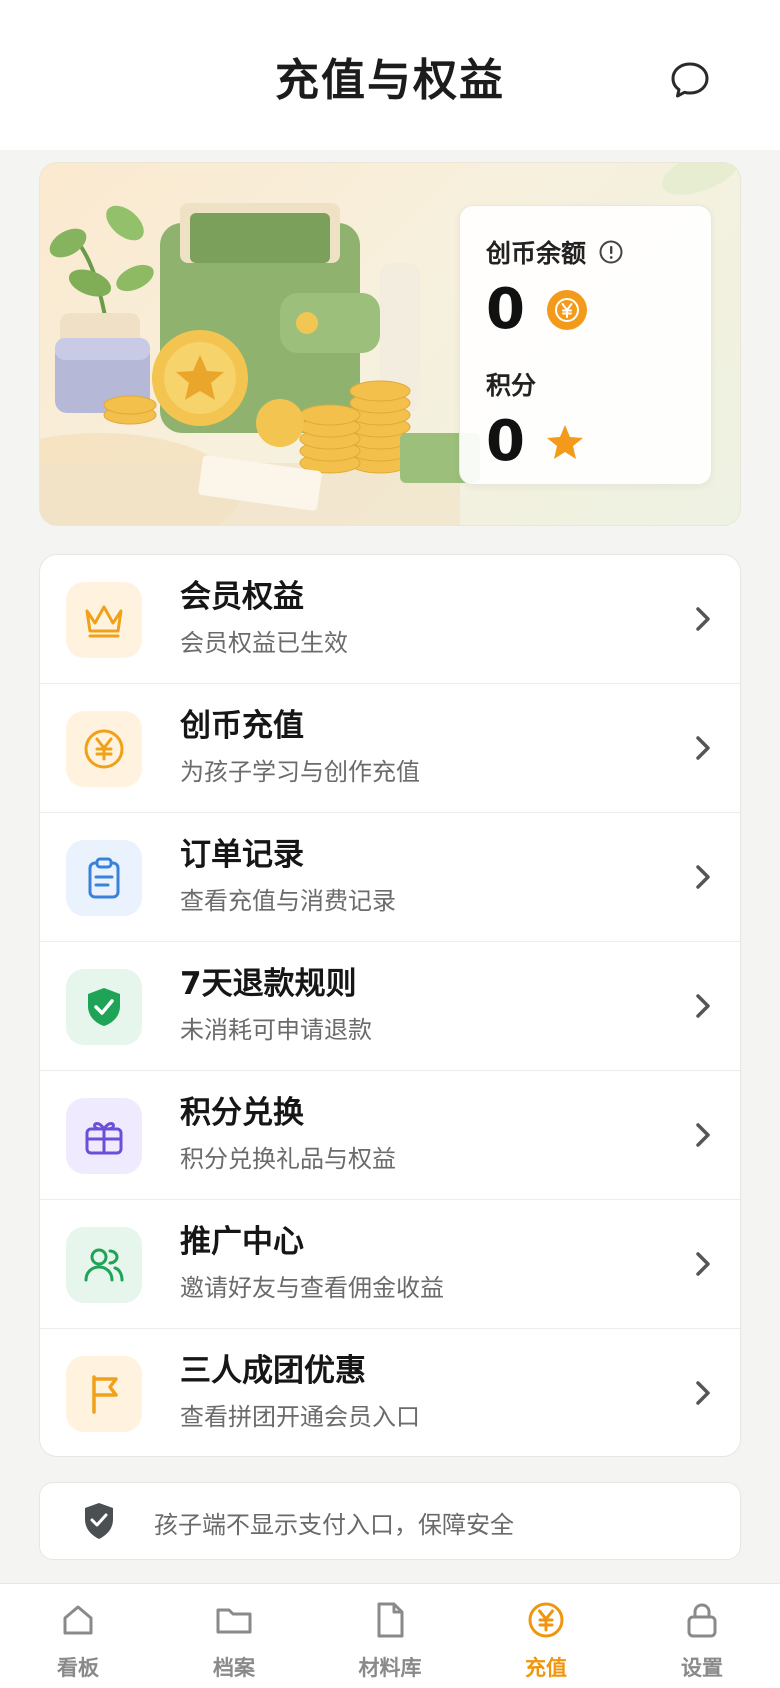 This screenshot has height=1688, width=780. I want to click on menu-item-points-exchange: 积分兑换 积分兑换礼品与权益, so click(390, 1135).